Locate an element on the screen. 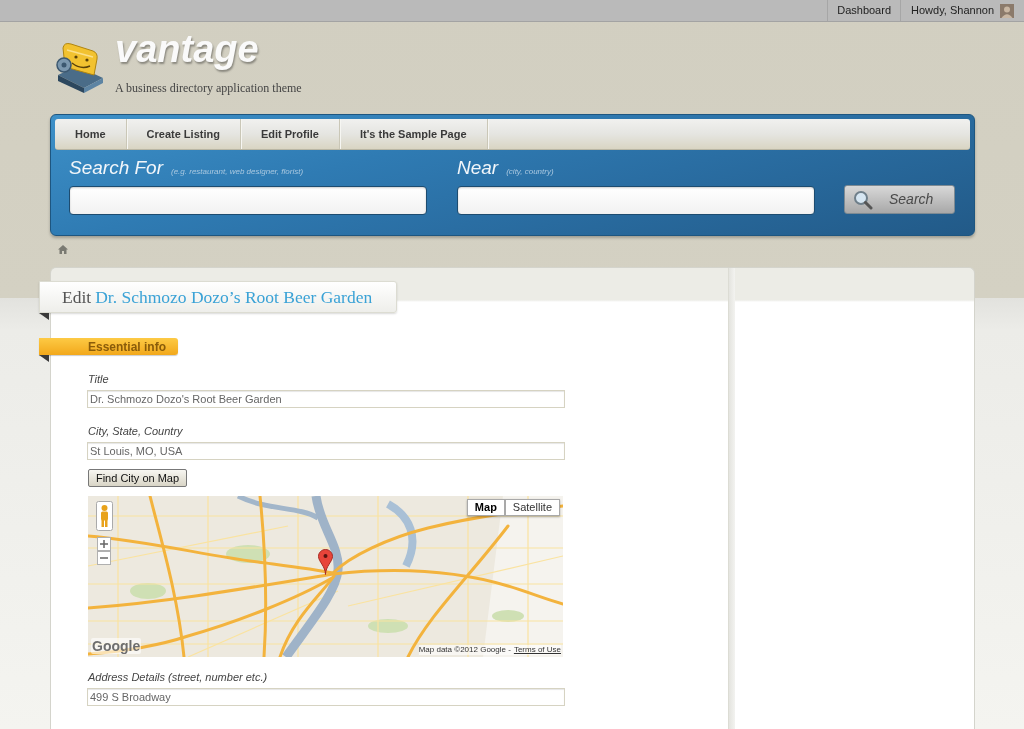 This screenshot has height=729, width=1024. plus-icon is located at coordinates (104, 544).